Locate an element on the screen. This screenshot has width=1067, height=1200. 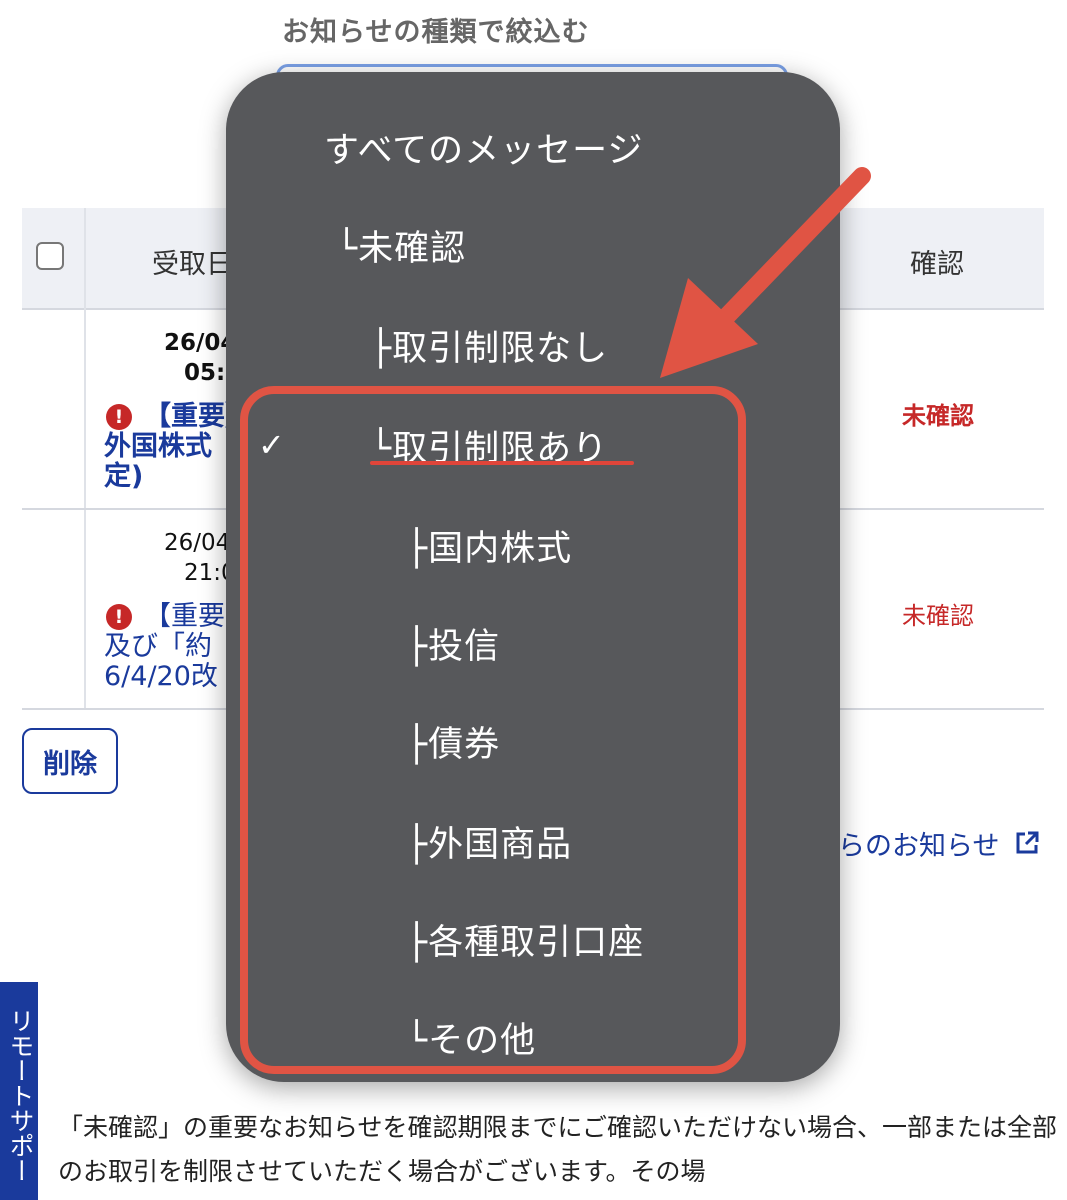
row-date: 26/04 21:0 is located at coordinates (200, 558).